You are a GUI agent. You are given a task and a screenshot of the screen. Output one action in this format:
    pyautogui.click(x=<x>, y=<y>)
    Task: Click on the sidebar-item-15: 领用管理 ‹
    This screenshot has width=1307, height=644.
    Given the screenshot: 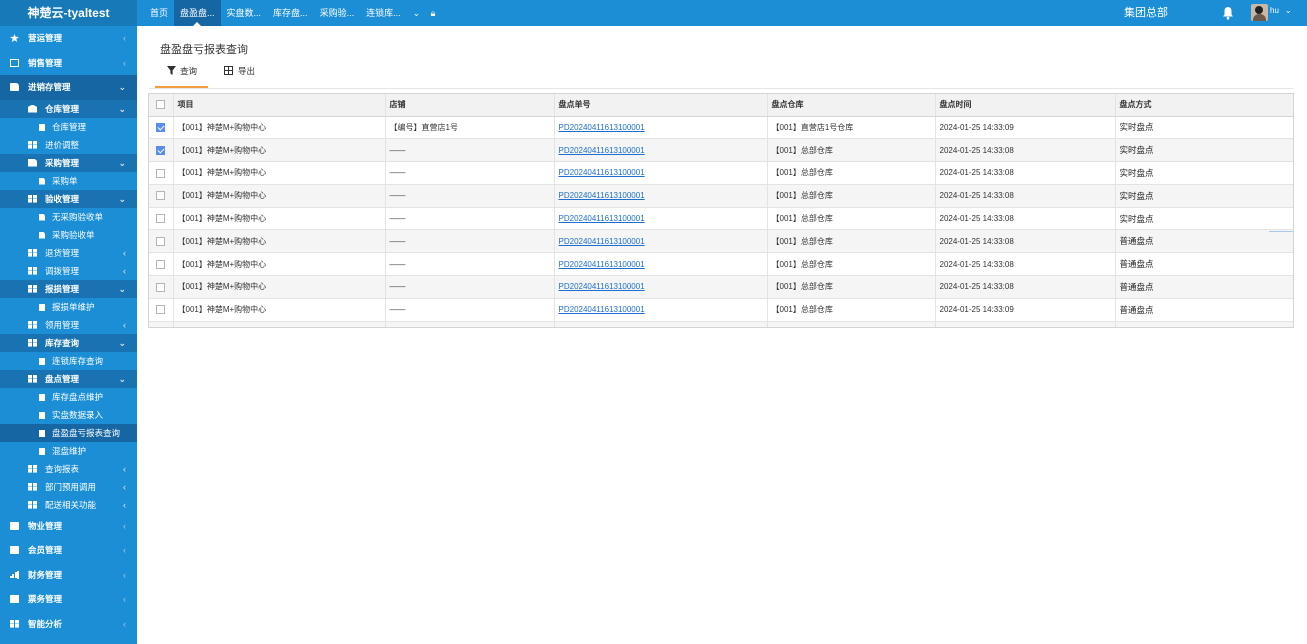 What is the action you would take?
    pyautogui.click(x=68, y=325)
    